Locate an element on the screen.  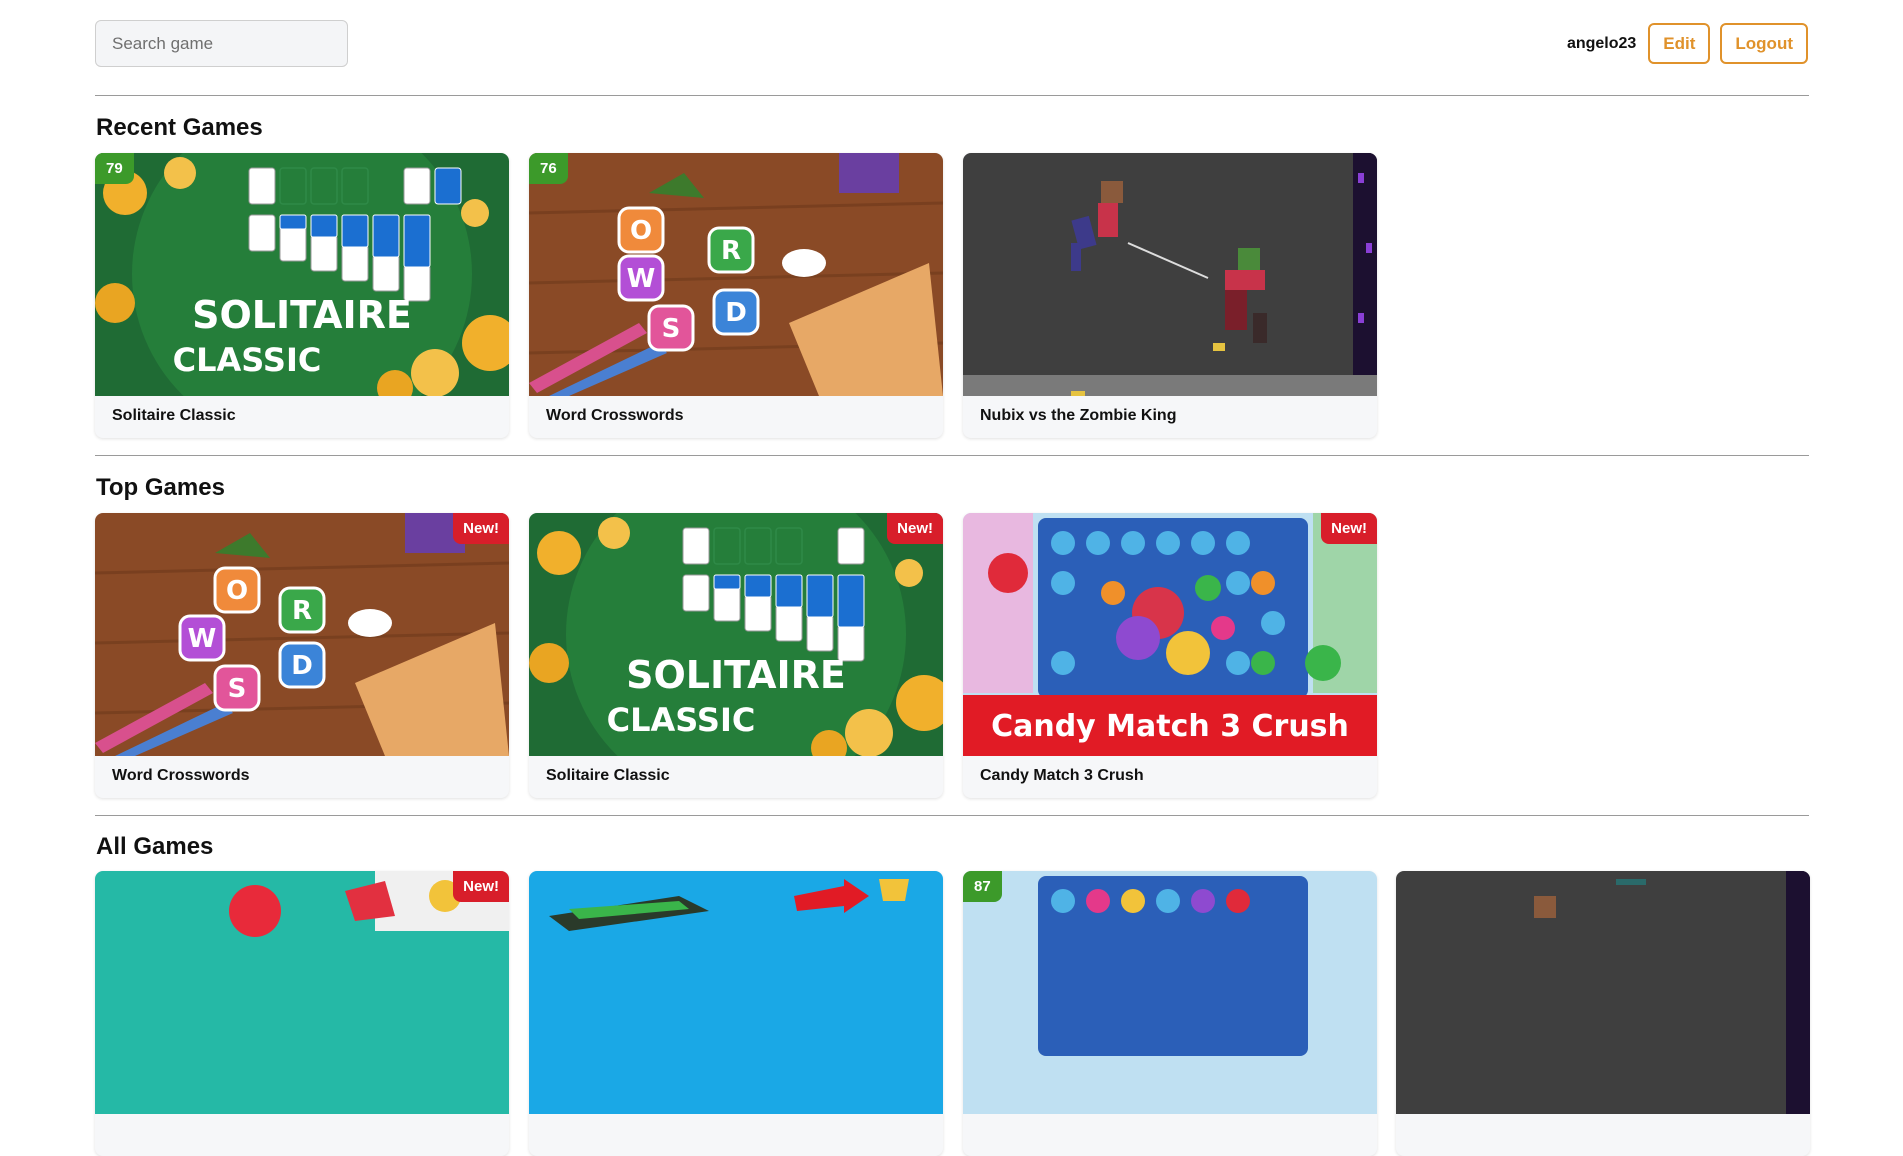
game-title: Candy Match 3 Crush is located at coordinates (1062, 776).